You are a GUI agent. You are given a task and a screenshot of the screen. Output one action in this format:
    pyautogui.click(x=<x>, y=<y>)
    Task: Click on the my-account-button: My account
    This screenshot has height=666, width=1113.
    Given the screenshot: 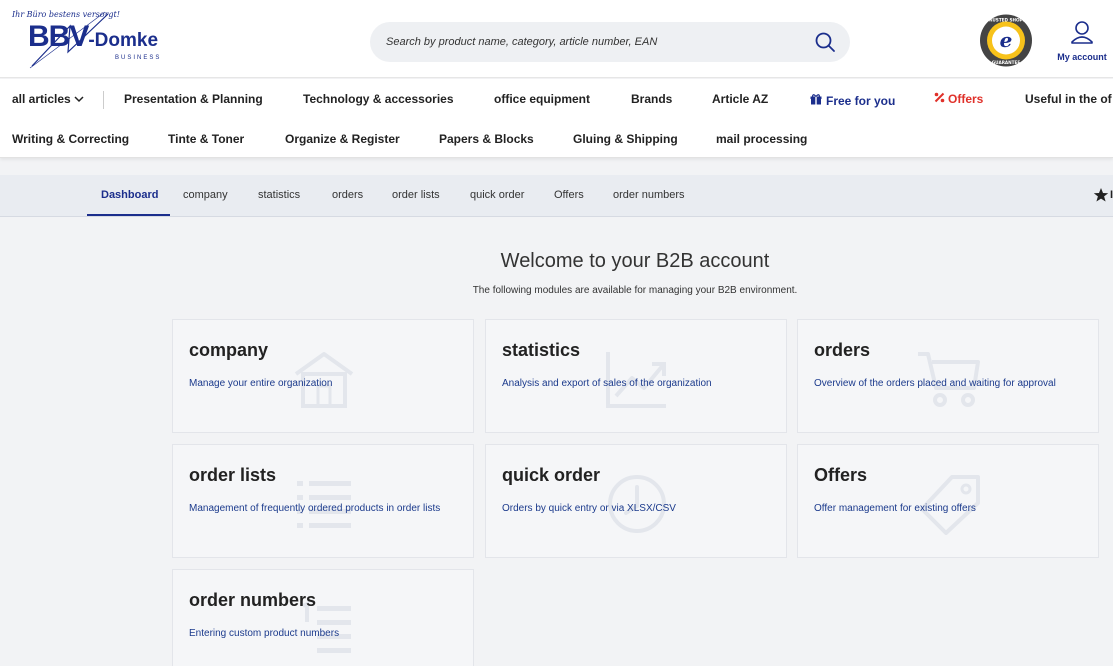 What is the action you would take?
    pyautogui.click(x=1082, y=43)
    